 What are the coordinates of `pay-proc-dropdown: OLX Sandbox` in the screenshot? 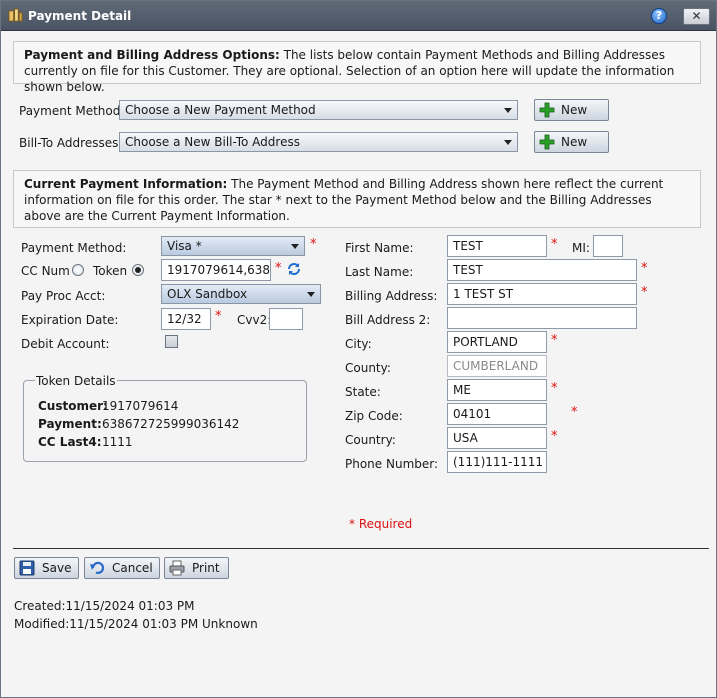 It's located at (241, 294).